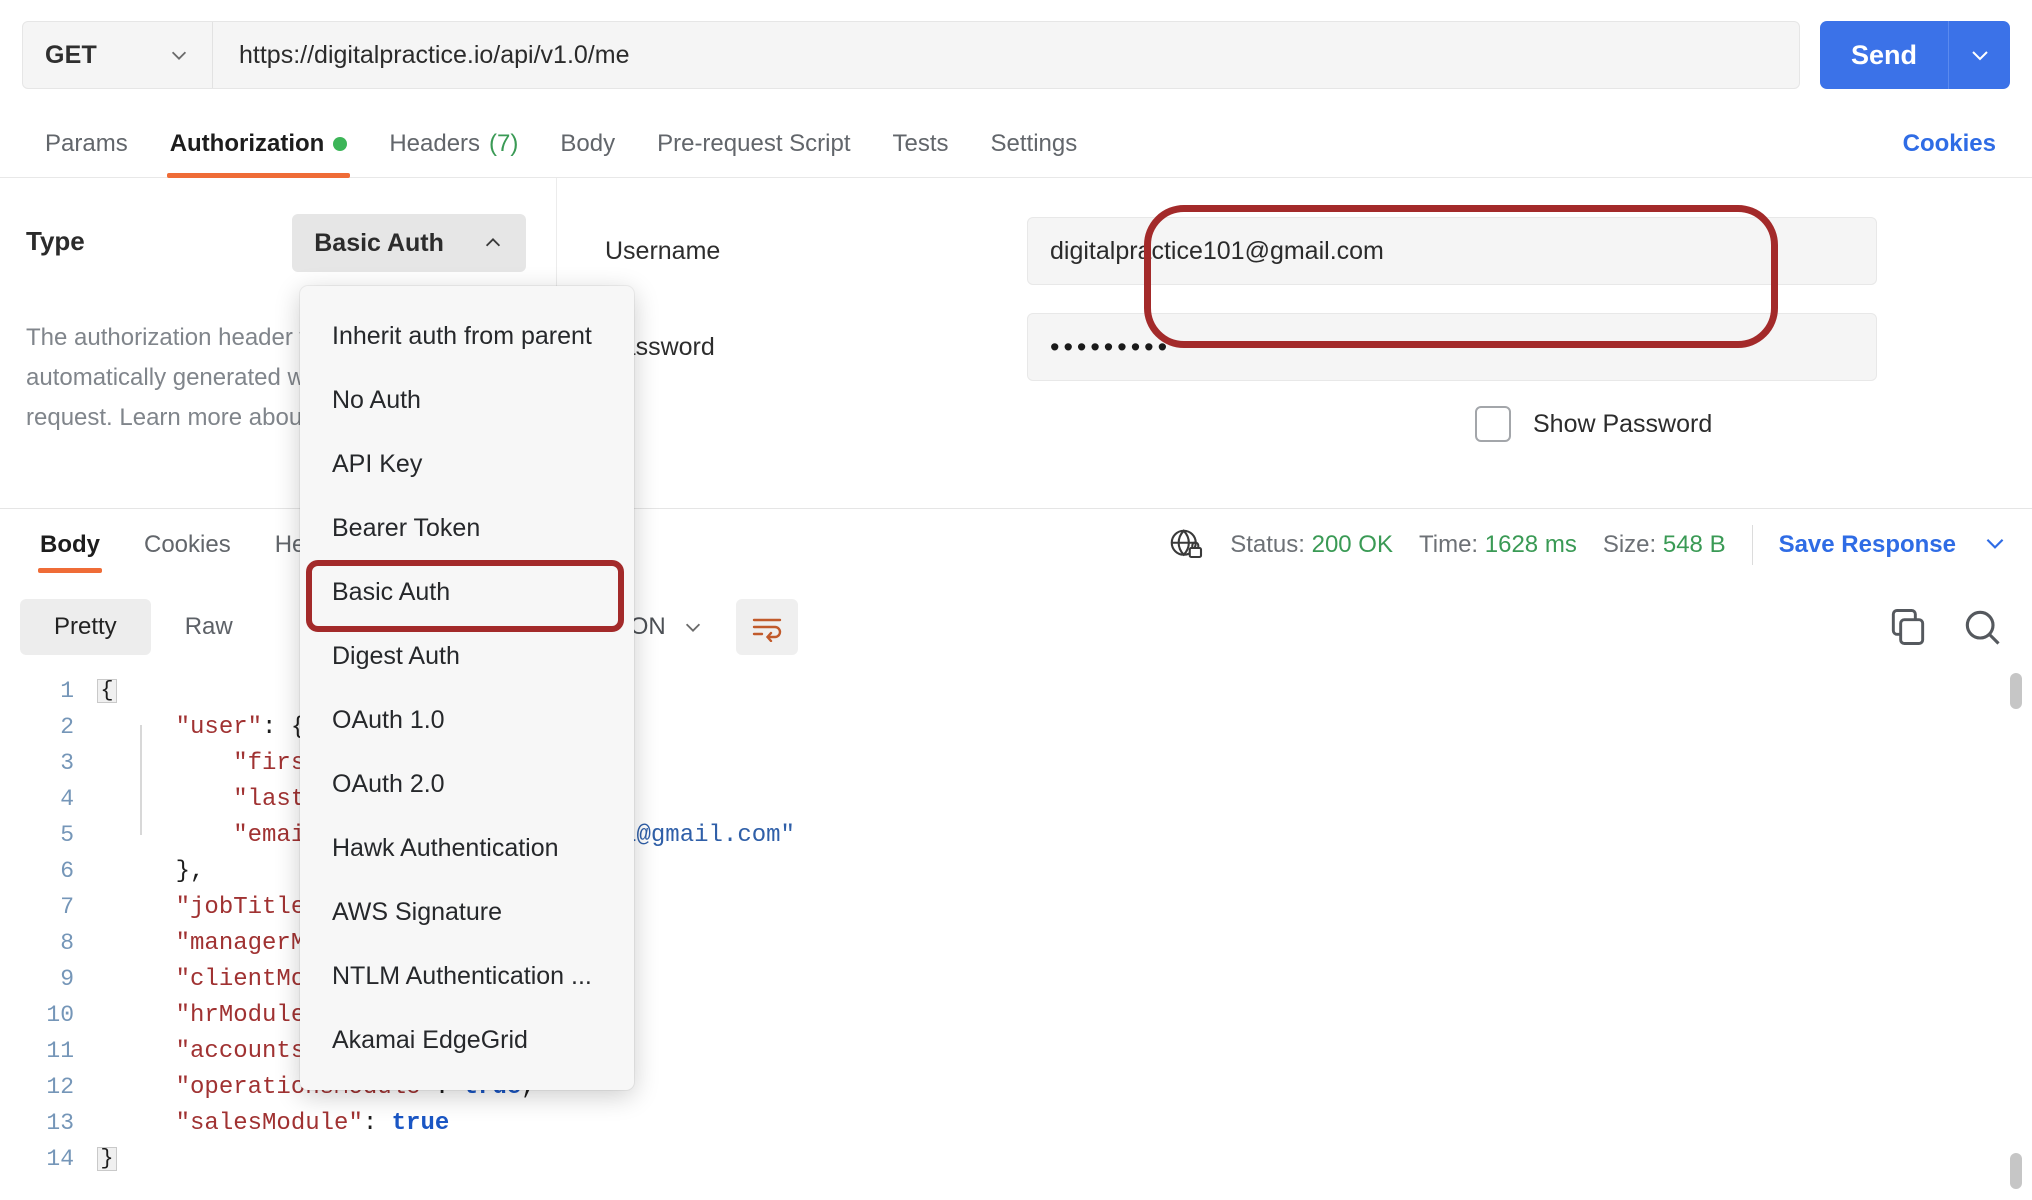  Describe the element at coordinates (379, 242) in the screenshot. I see `auth-type-selected-label: Basic Auth` at that location.